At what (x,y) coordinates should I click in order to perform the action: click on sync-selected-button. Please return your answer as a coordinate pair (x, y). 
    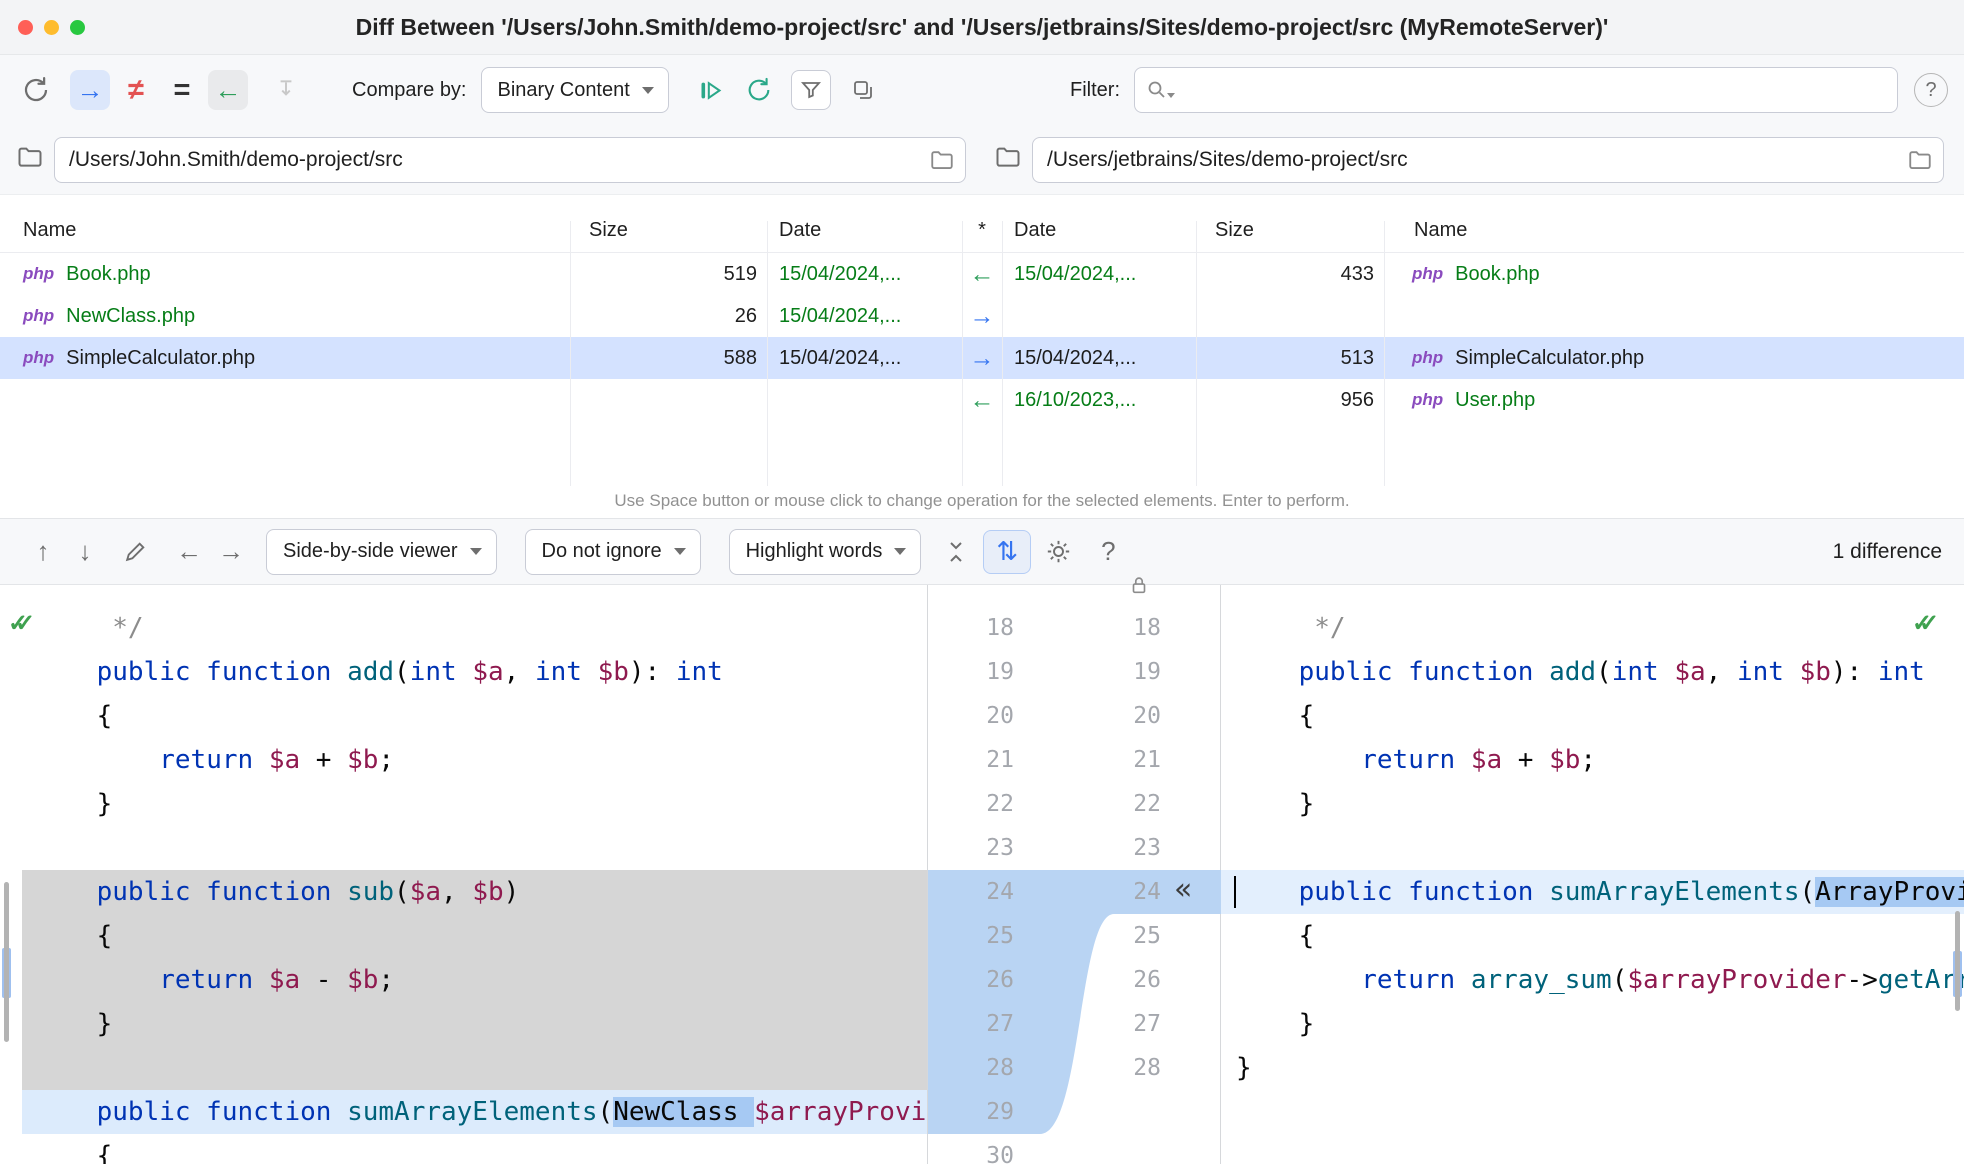
    Looking at the image, I should click on (711, 90).